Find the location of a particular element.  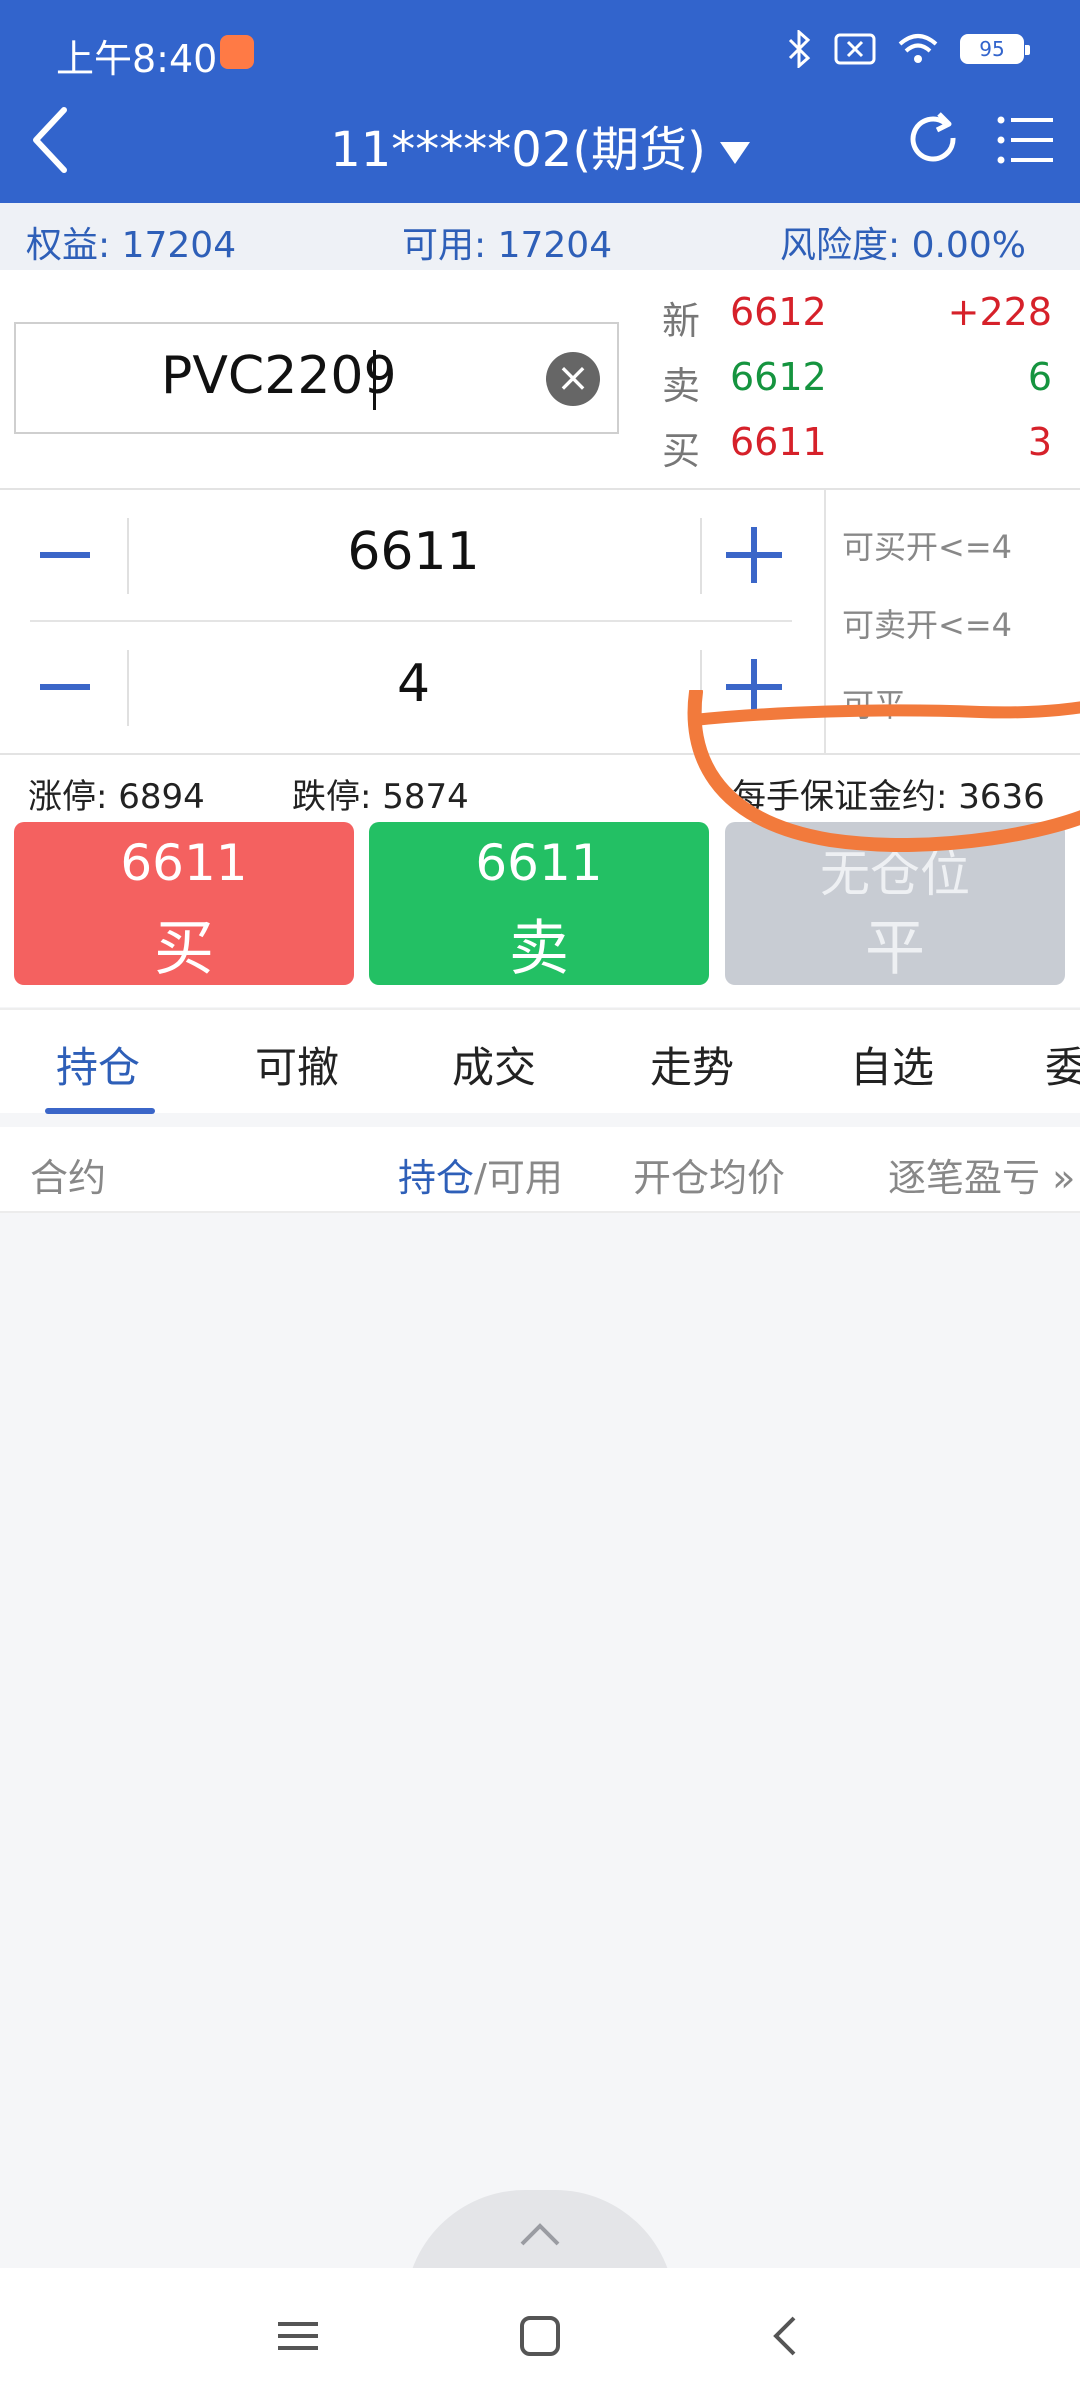

app-header: 上午8:40 95 11*****02(期货) is located at coordinates (540, 101).